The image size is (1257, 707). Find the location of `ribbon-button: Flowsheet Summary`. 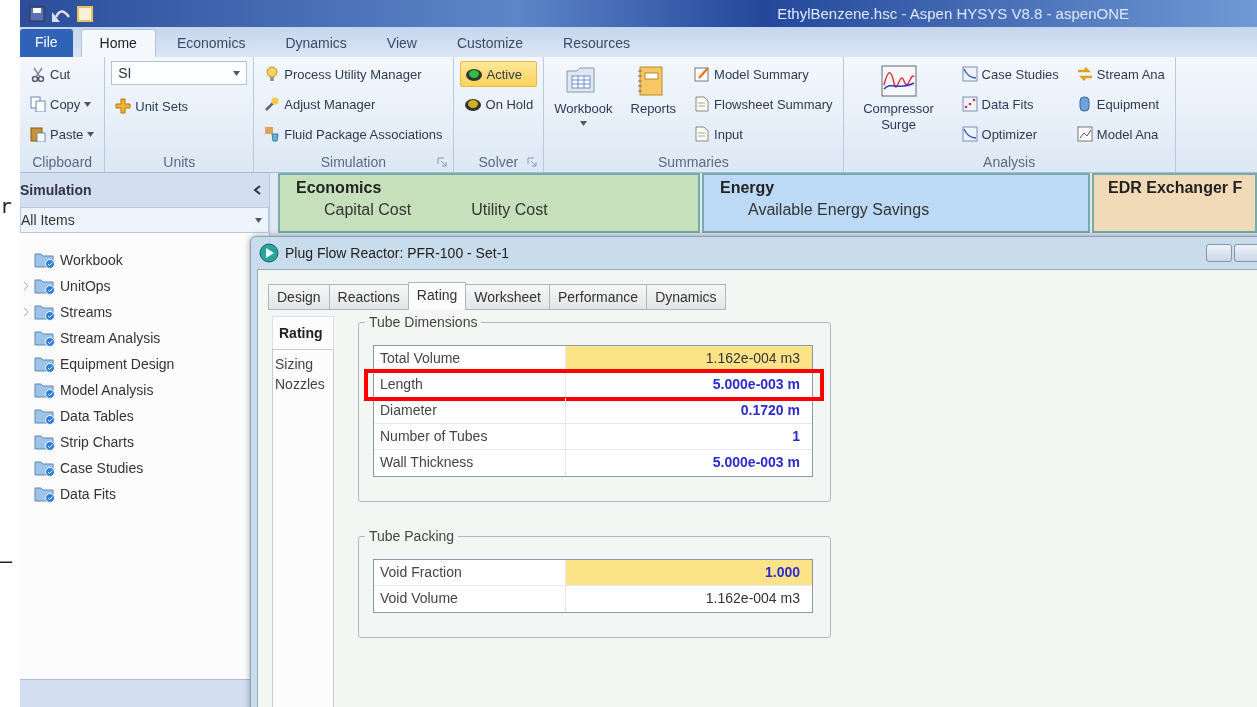

ribbon-button: Flowsheet Summary is located at coordinates (763, 104).